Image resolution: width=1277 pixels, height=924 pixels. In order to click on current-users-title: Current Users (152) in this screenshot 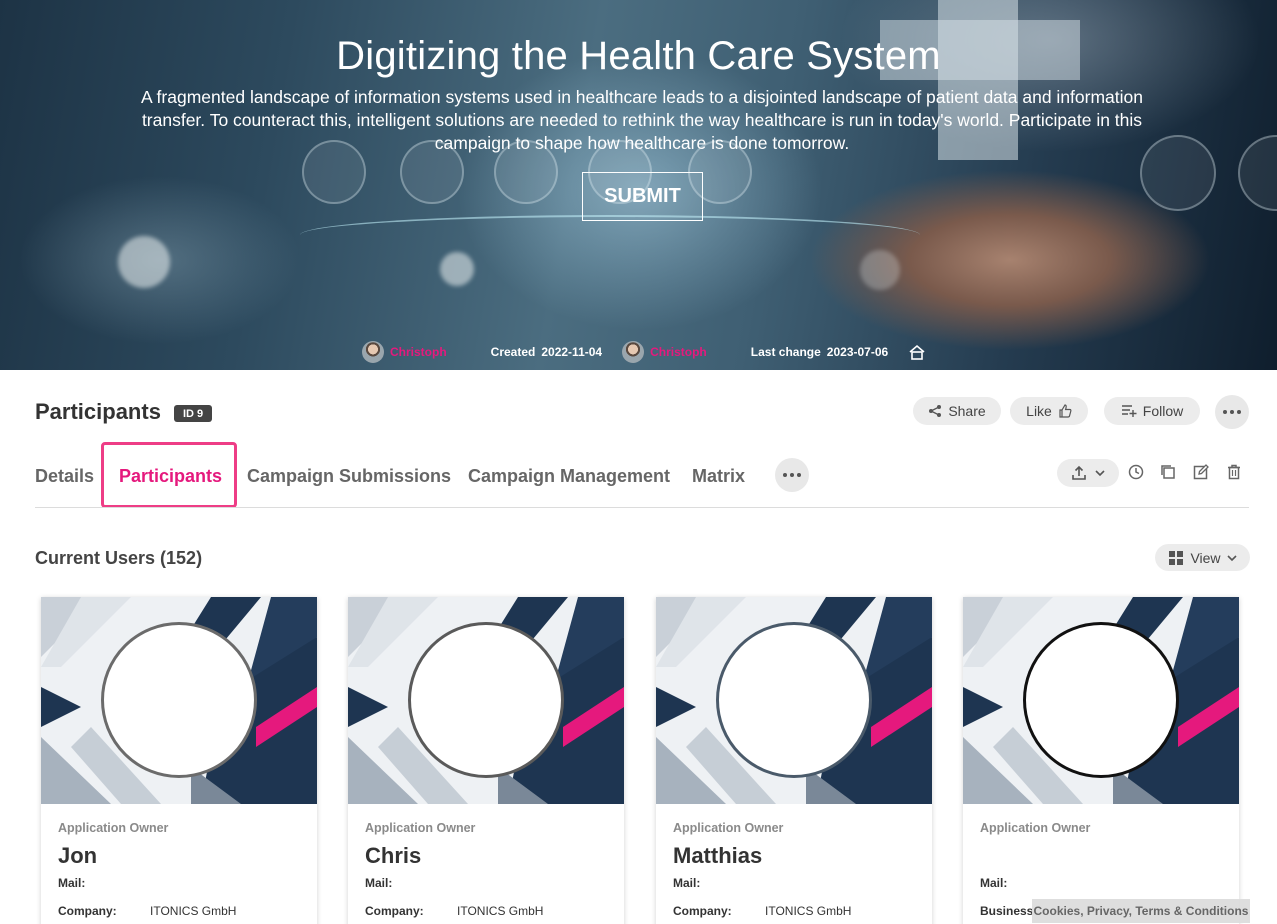, I will do `click(119, 558)`.